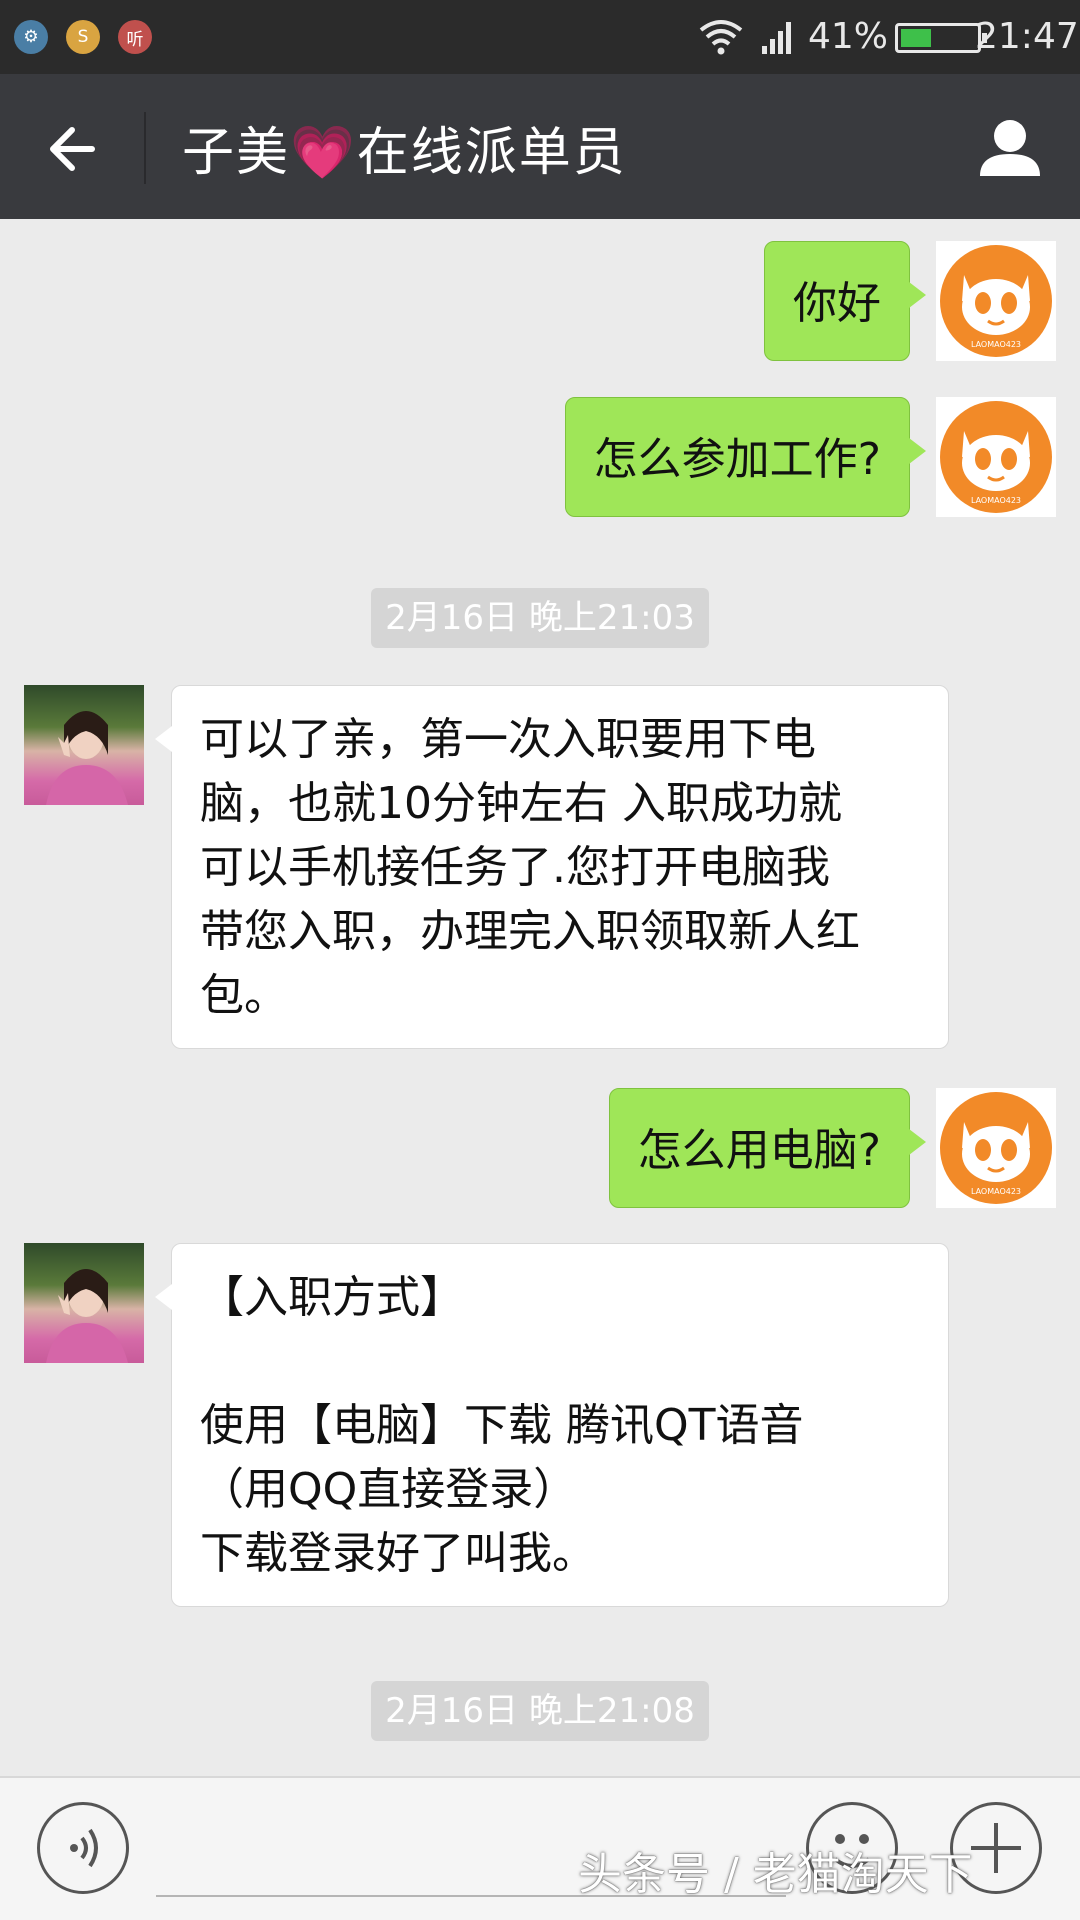 The image size is (1080, 1920). Describe the element at coordinates (540, 1711) in the screenshot. I see `timestamp-label: 2月16日 晚上21:08` at that location.